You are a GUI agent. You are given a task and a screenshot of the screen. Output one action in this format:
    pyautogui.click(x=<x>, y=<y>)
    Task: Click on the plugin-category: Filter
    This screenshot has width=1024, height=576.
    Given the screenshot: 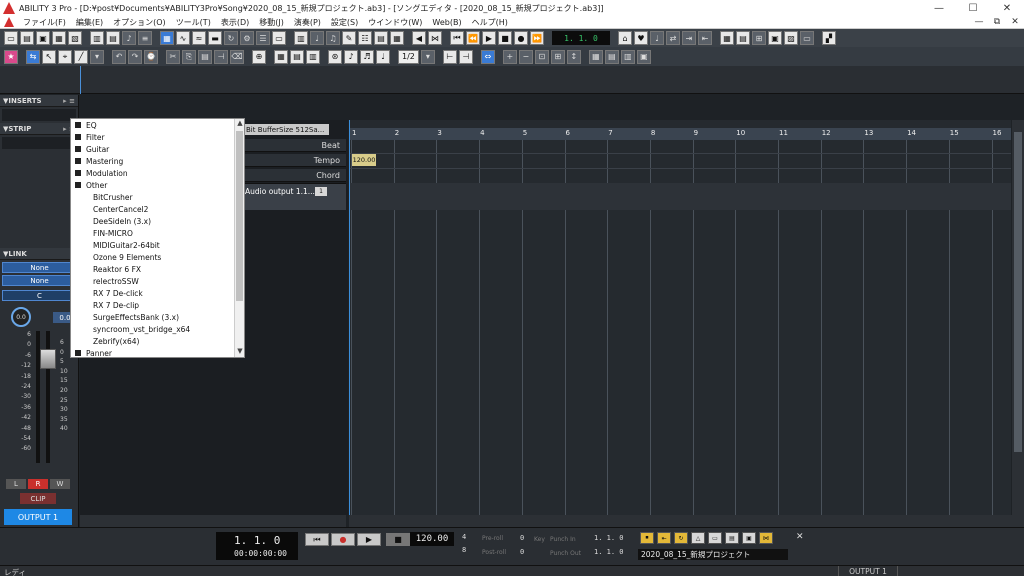 What is the action you would take?
    pyautogui.click(x=157, y=137)
    